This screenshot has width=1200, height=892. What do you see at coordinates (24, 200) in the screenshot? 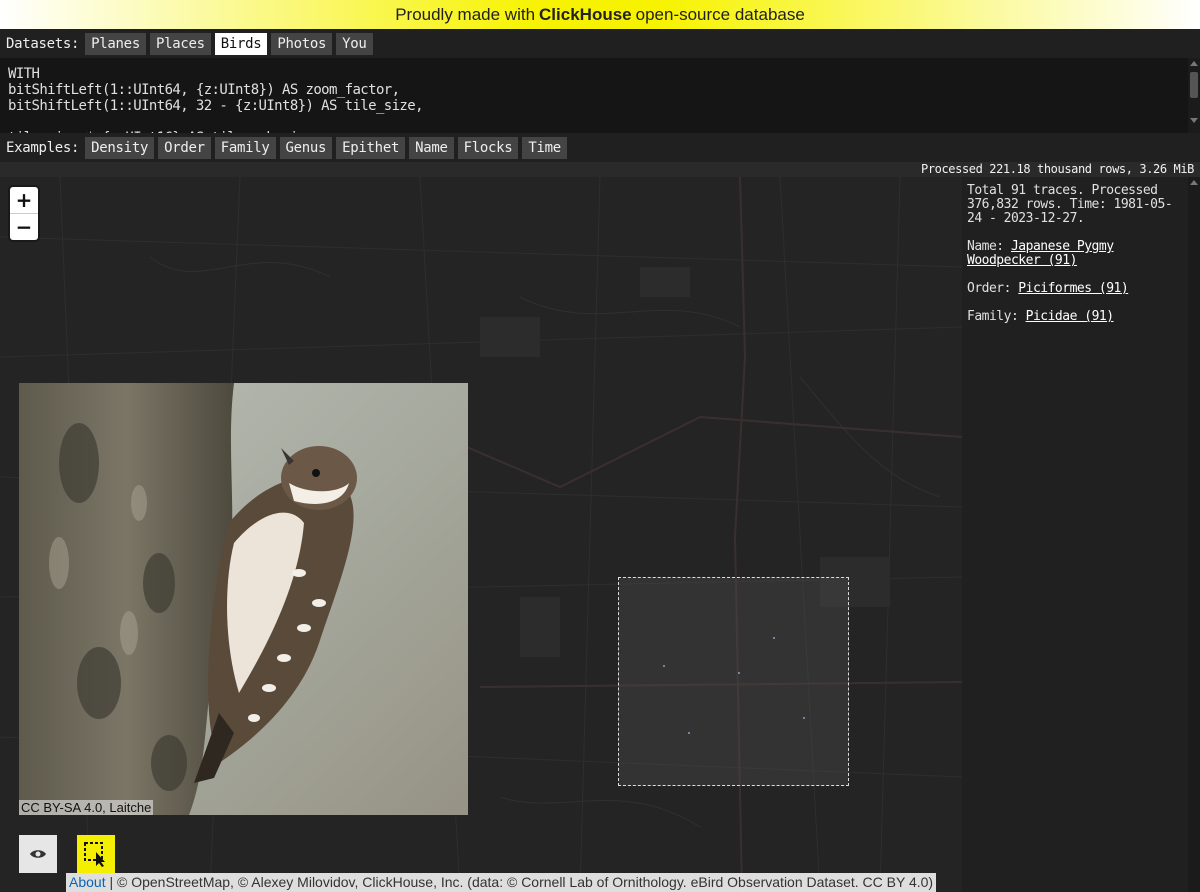
I see `zoom-in-button: +` at bounding box center [24, 200].